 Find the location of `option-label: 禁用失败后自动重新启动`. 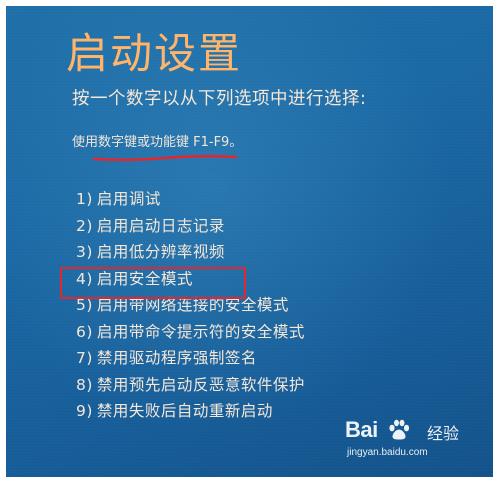

option-label: 禁用失败后自动重新启动 is located at coordinates (184, 411).